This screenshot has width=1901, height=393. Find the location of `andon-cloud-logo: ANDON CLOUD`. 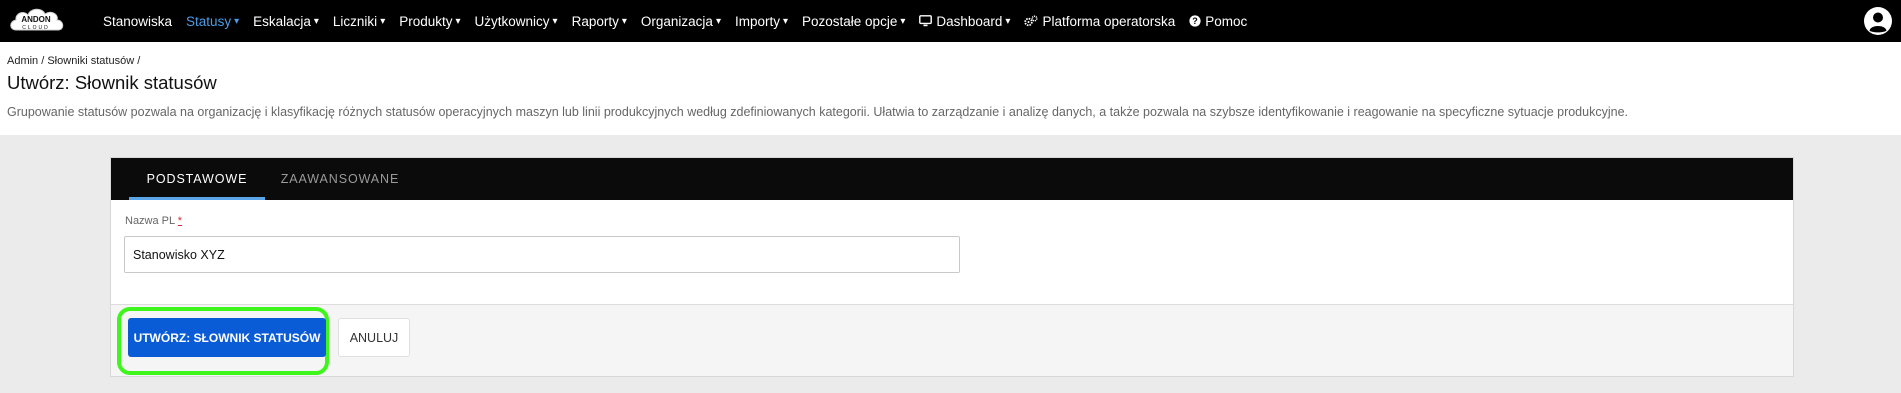

andon-cloud-logo: ANDON CLOUD is located at coordinates (37, 21).